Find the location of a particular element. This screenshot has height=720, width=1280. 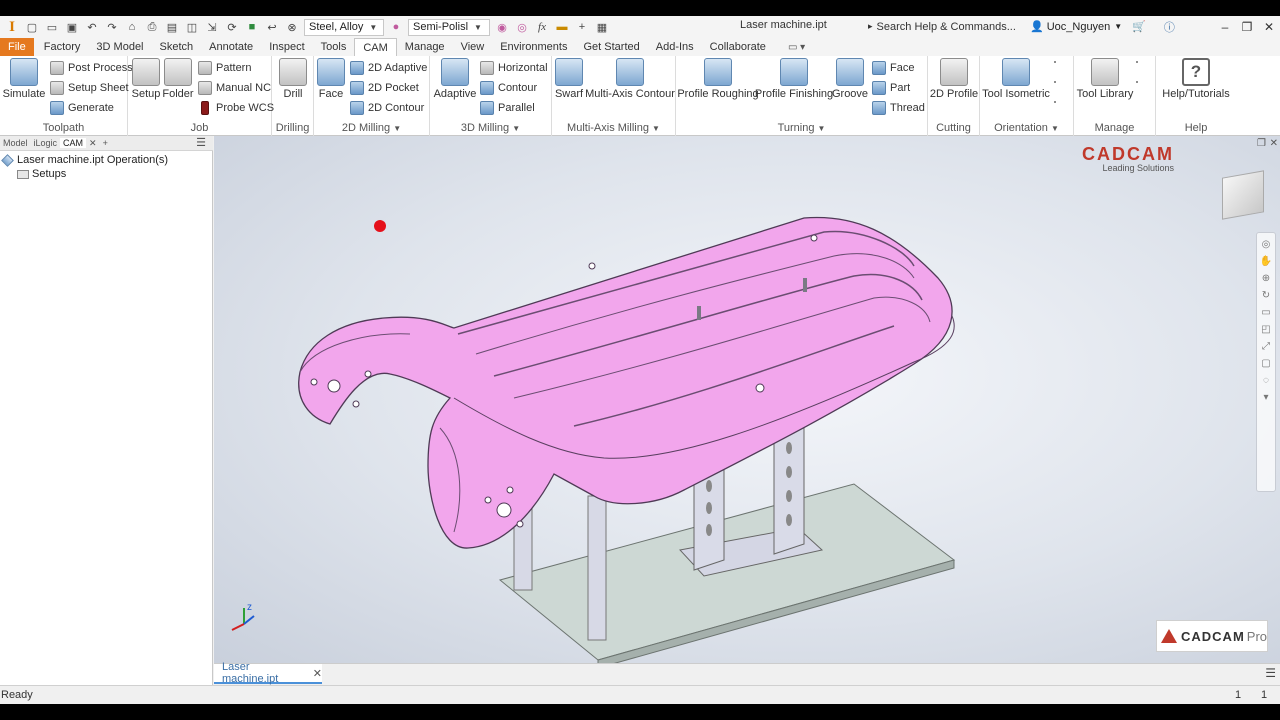

help-tutorials-button: ? Help/Tutorials is located at coordinates (1196, 79).